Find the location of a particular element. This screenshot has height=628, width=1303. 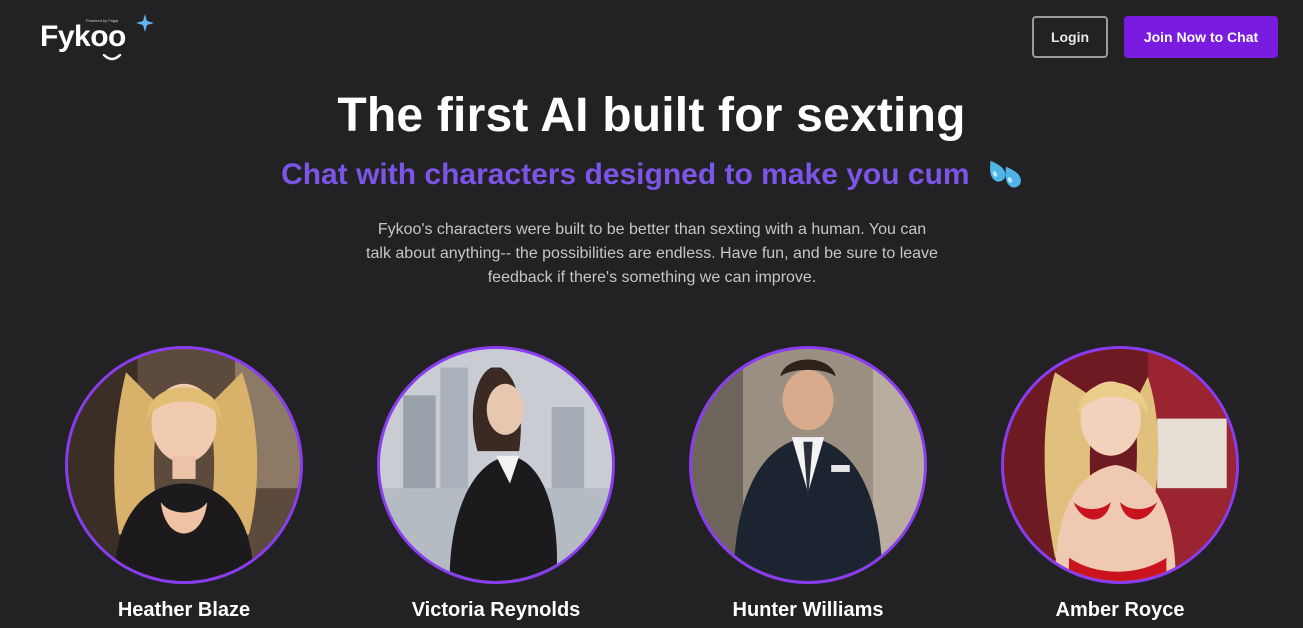

character-name: Hunter Williams is located at coordinates (808, 610).